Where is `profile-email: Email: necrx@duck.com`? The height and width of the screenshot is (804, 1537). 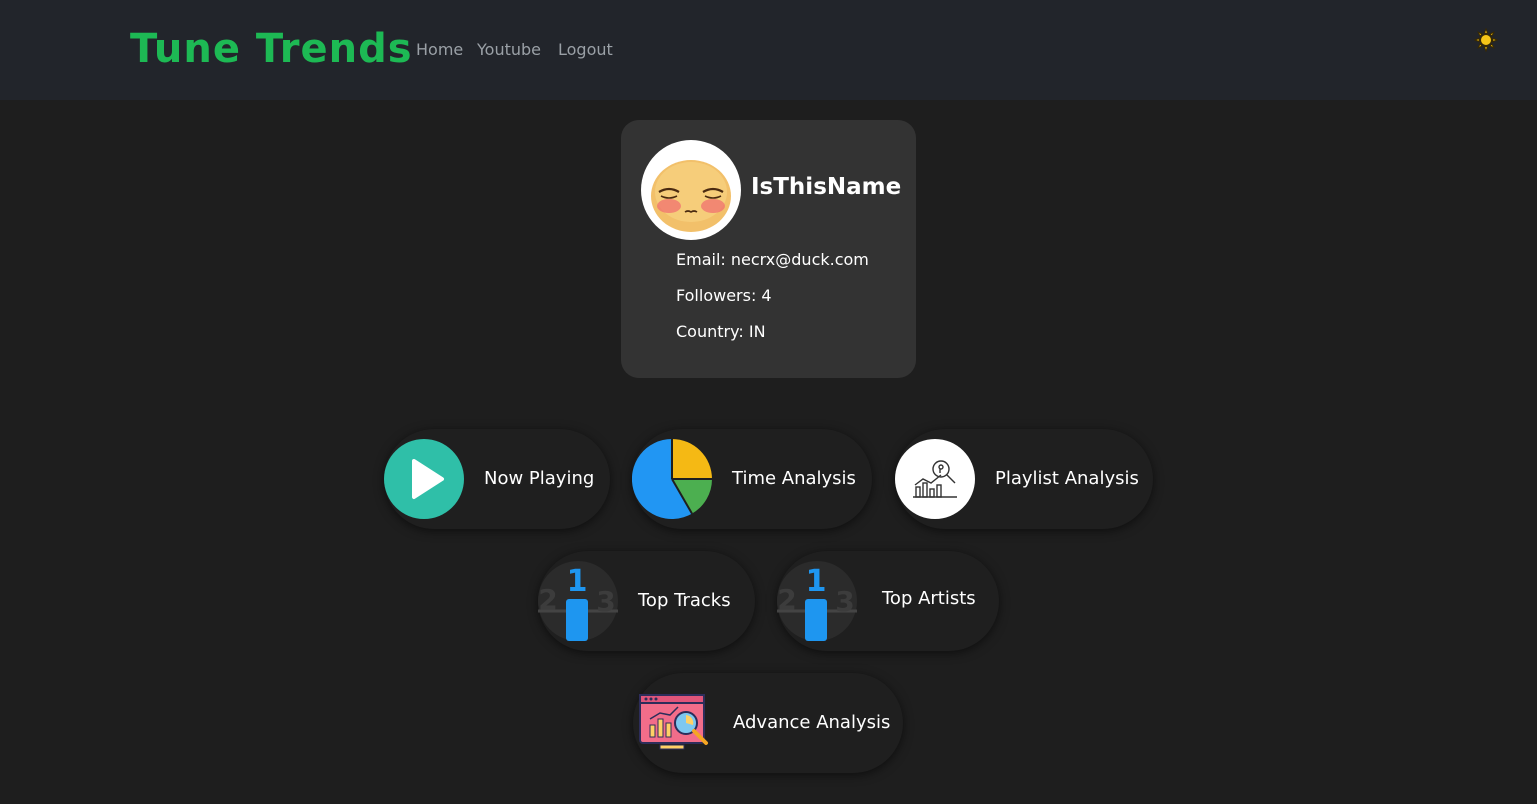 profile-email: Email: necrx@duck.com is located at coordinates (772, 259).